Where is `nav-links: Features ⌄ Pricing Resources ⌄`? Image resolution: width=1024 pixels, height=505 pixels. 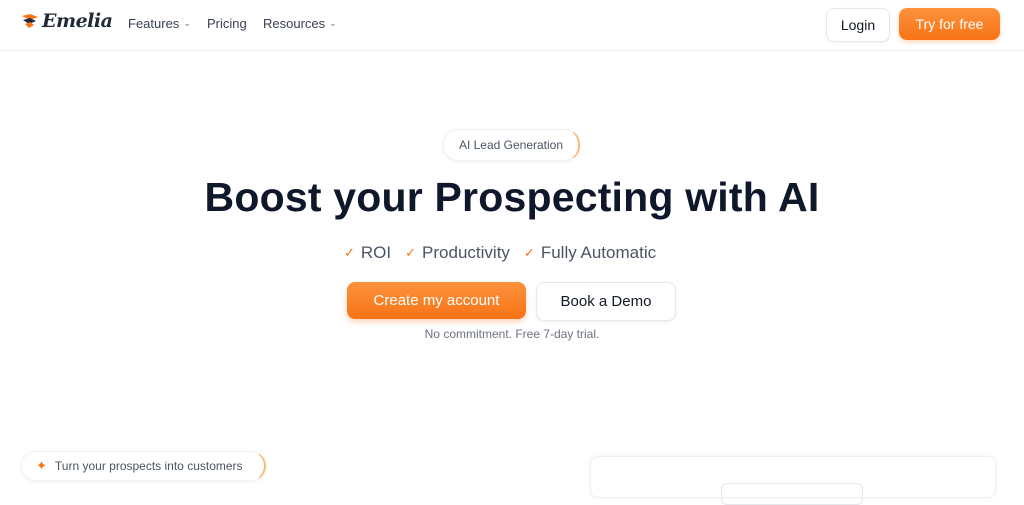 nav-links: Features ⌄ Pricing Resources ⌄ is located at coordinates (232, 23).